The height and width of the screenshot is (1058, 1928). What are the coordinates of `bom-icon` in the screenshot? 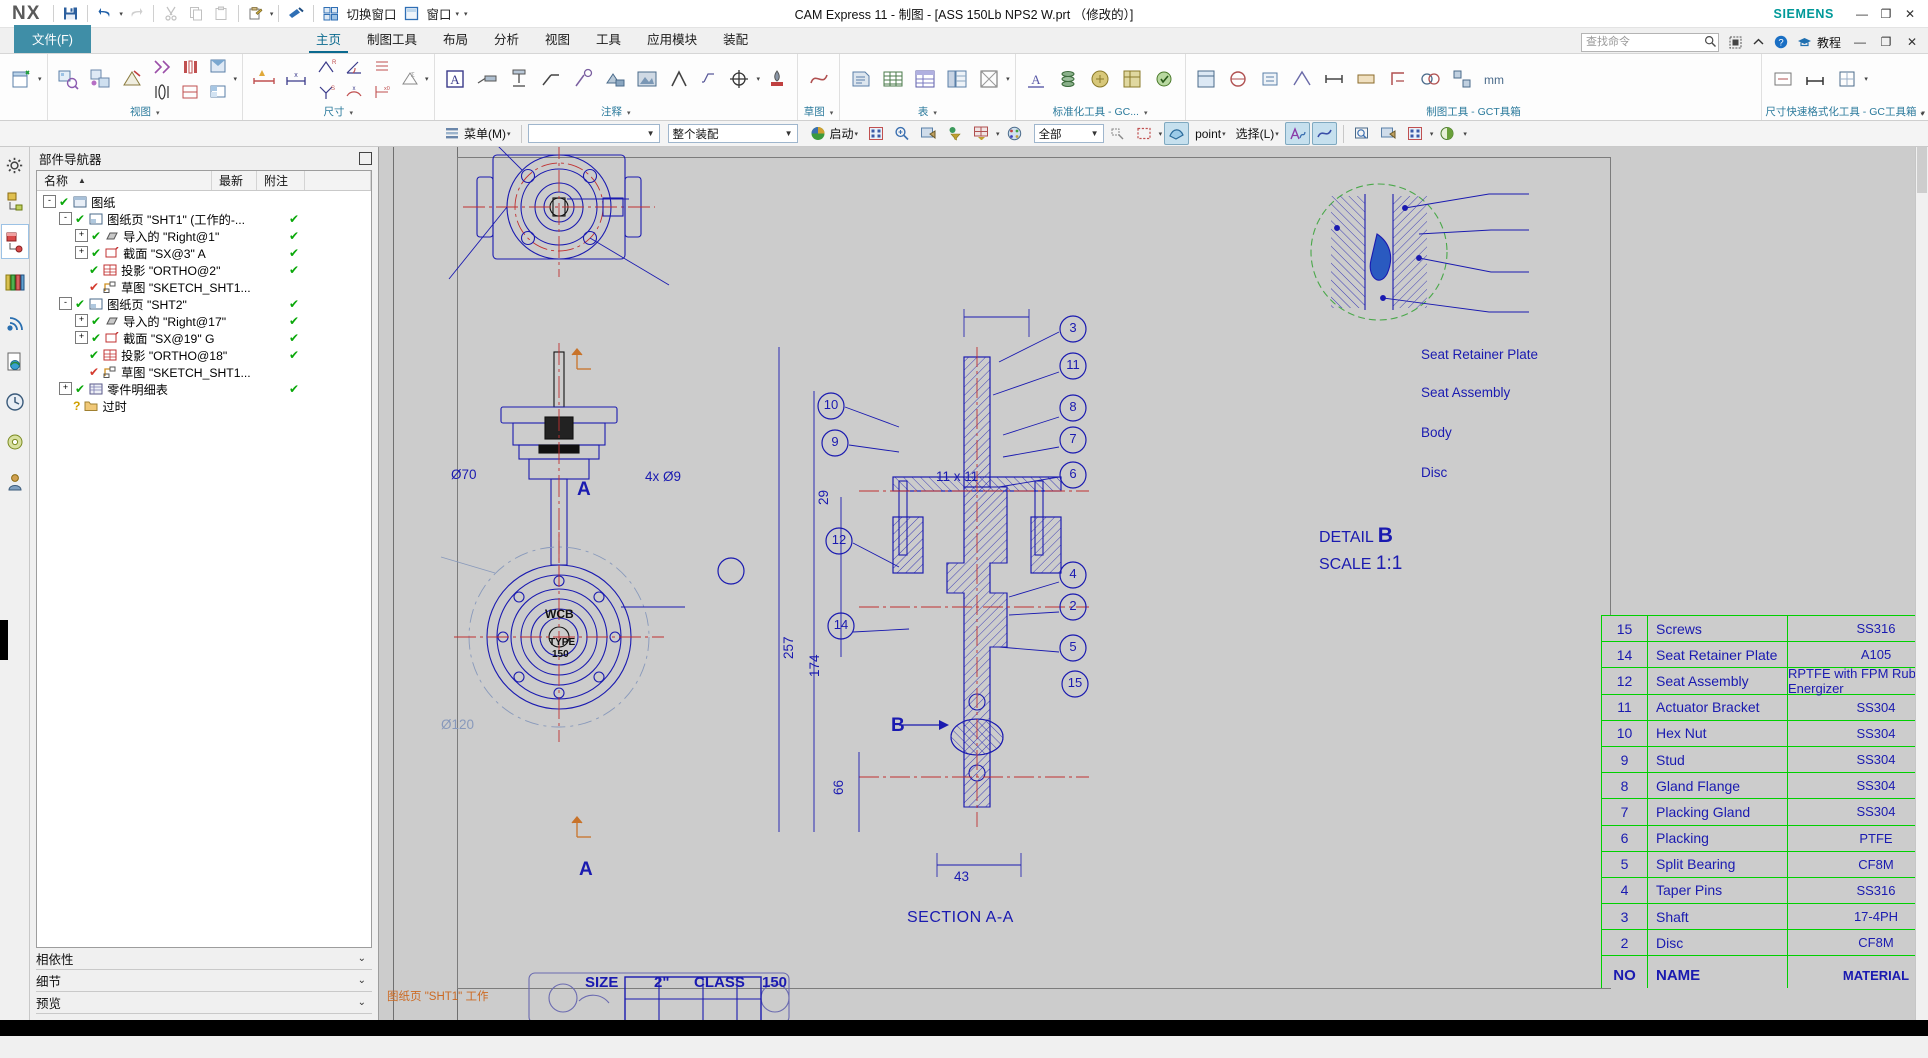 It's located at (956, 79).